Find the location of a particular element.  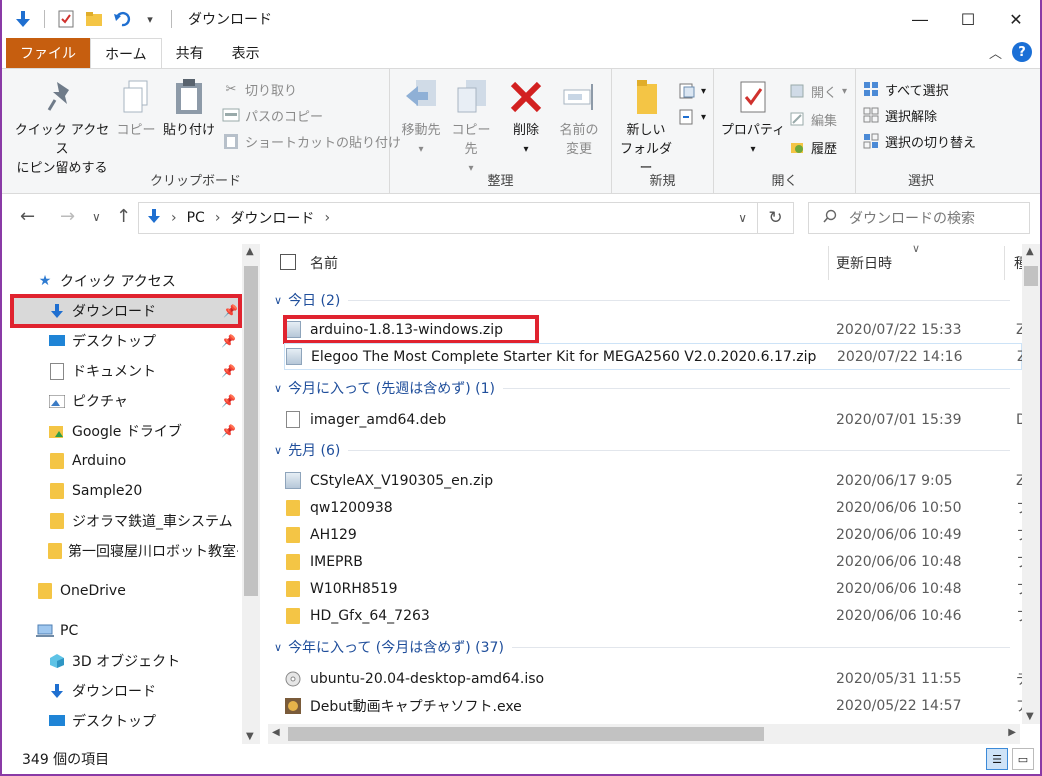

history-label: 履歴 is located at coordinates (824, 149).